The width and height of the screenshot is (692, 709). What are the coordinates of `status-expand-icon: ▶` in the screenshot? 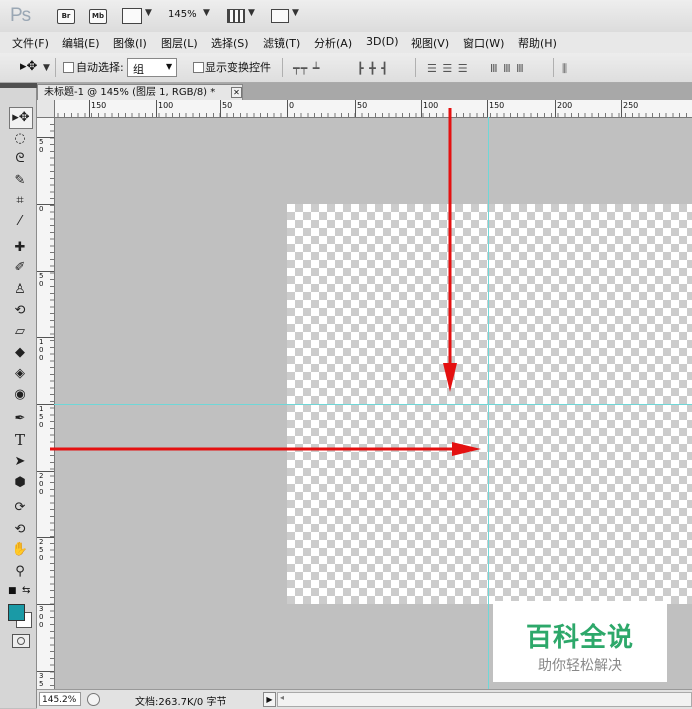 It's located at (269, 699).